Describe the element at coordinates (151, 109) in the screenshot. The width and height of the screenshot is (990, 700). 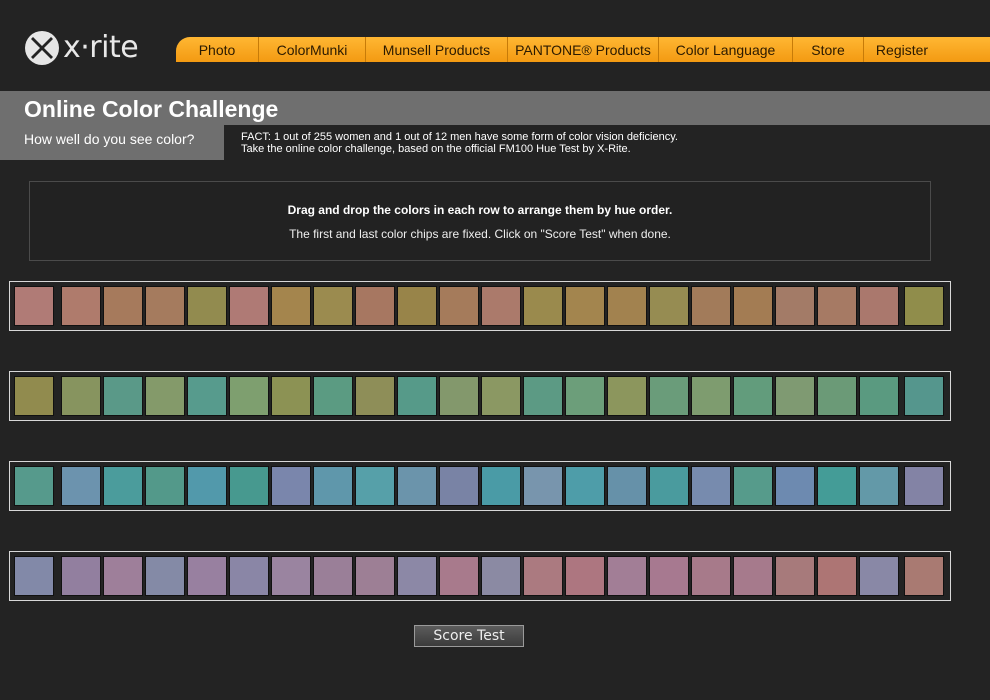
I see `page-title: Online Color Challenge` at that location.